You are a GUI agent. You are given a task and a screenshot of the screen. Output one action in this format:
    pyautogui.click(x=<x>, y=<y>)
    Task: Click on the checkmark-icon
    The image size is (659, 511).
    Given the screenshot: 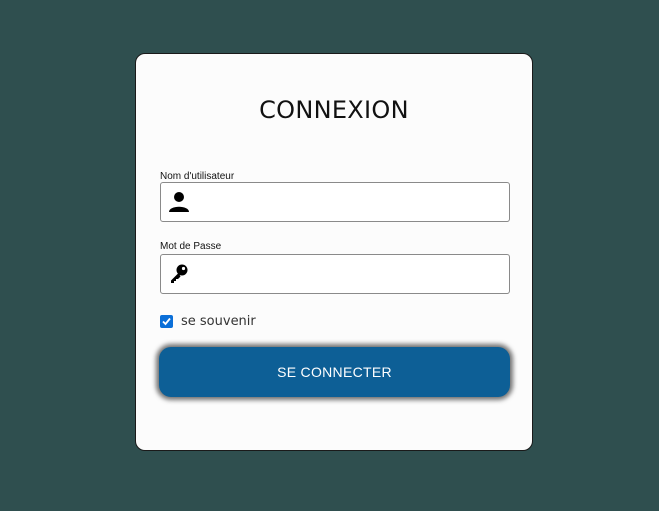 What is the action you would take?
    pyautogui.click(x=166, y=321)
    